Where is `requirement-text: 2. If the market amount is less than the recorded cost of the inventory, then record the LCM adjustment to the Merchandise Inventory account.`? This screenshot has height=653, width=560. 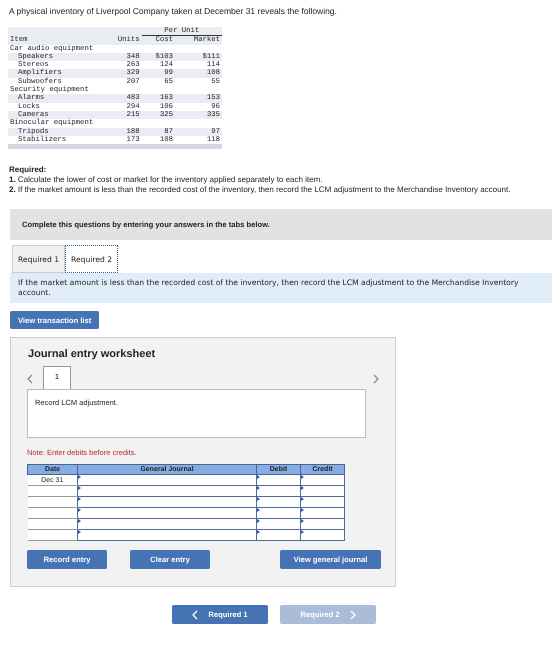
requirement-text: 2. If the market amount is less than the recorded cost of the inventory, then record the LCM adjustment to the Merchandise Inventory account. is located at coordinates (260, 190).